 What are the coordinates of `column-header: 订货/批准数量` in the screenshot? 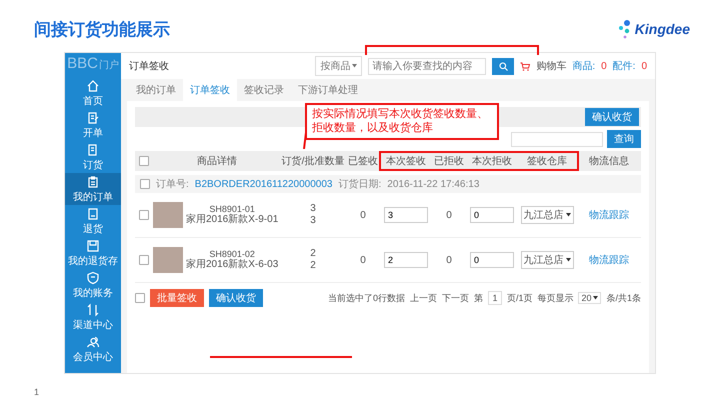 It's located at (313, 161).